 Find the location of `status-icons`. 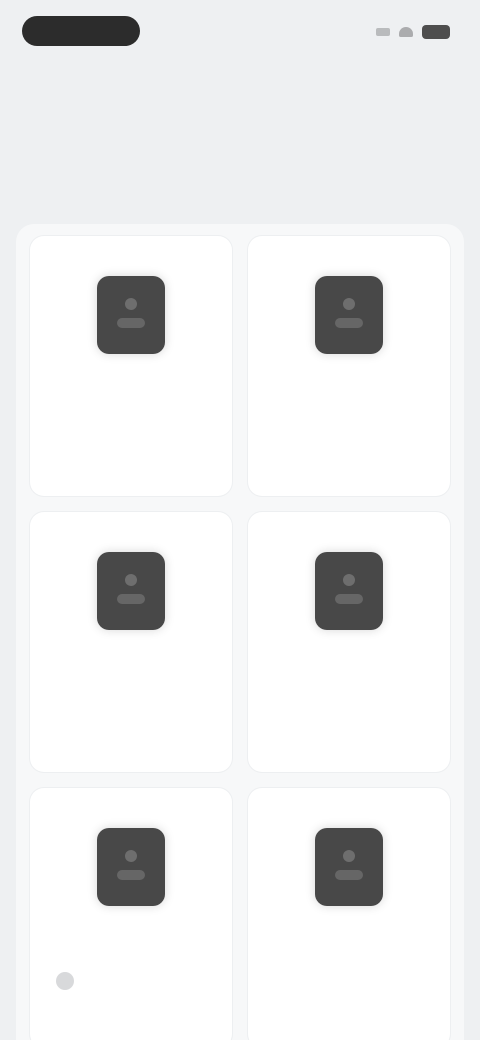

status-icons is located at coordinates (402, 32).